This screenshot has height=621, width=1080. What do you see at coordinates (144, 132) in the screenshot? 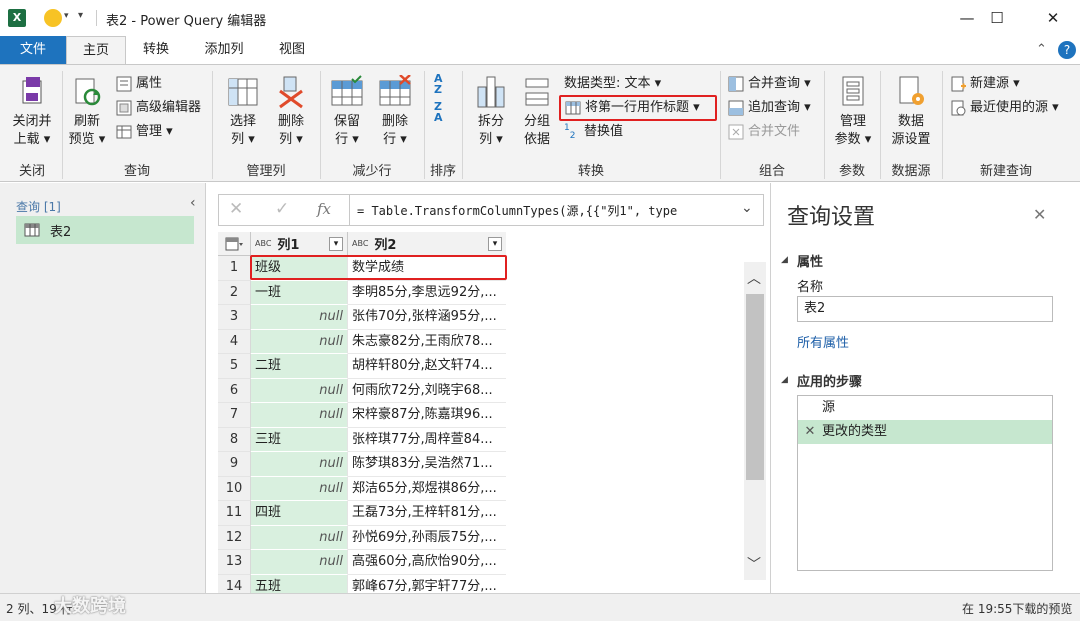
I see `manage-button: 管理 ▾` at bounding box center [144, 132].